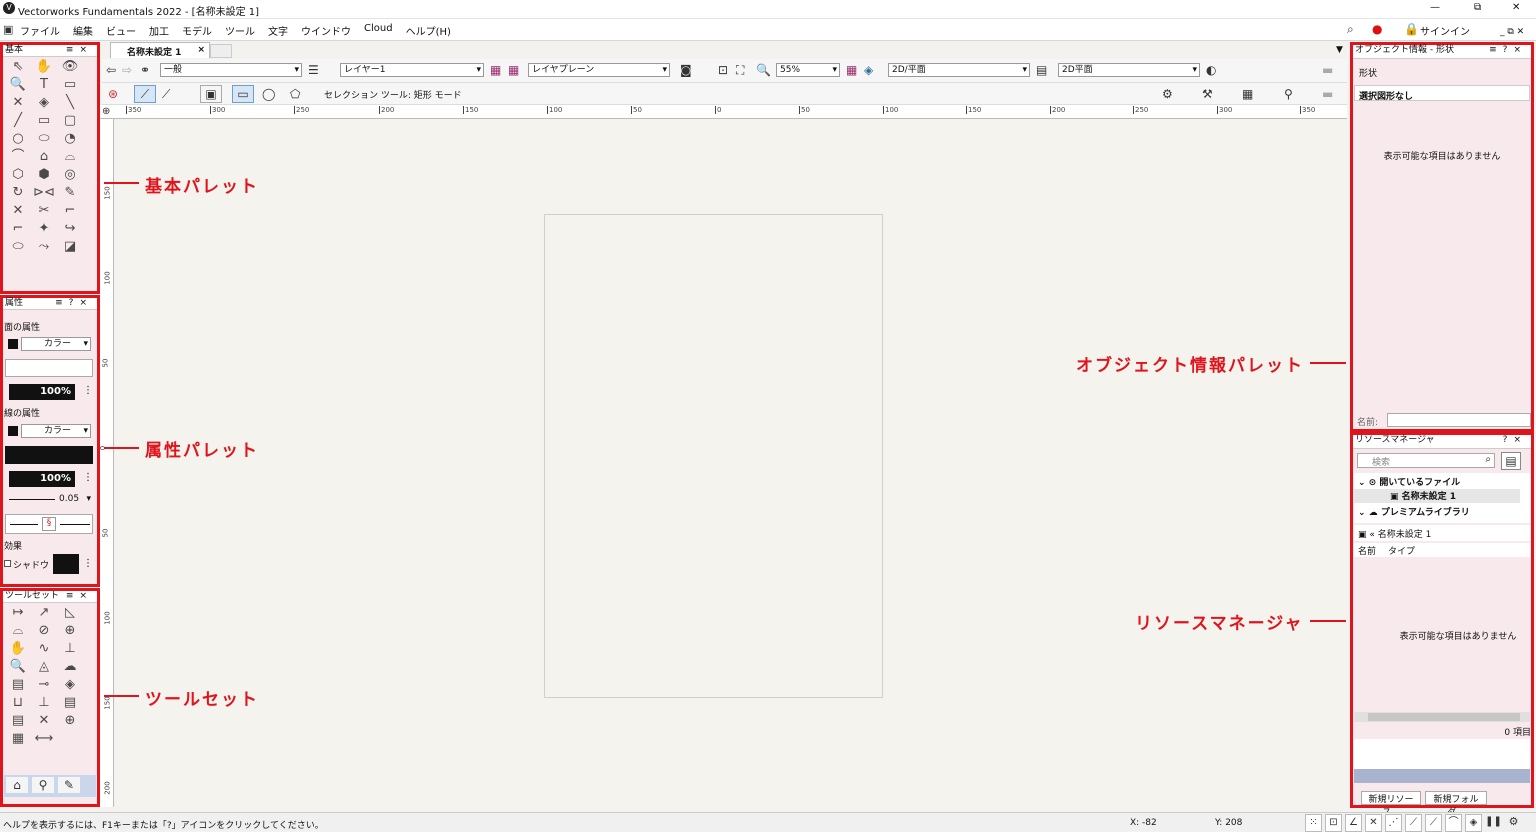  What do you see at coordinates (326, 30) in the screenshot?
I see `menu-window: ウインドウ` at bounding box center [326, 30].